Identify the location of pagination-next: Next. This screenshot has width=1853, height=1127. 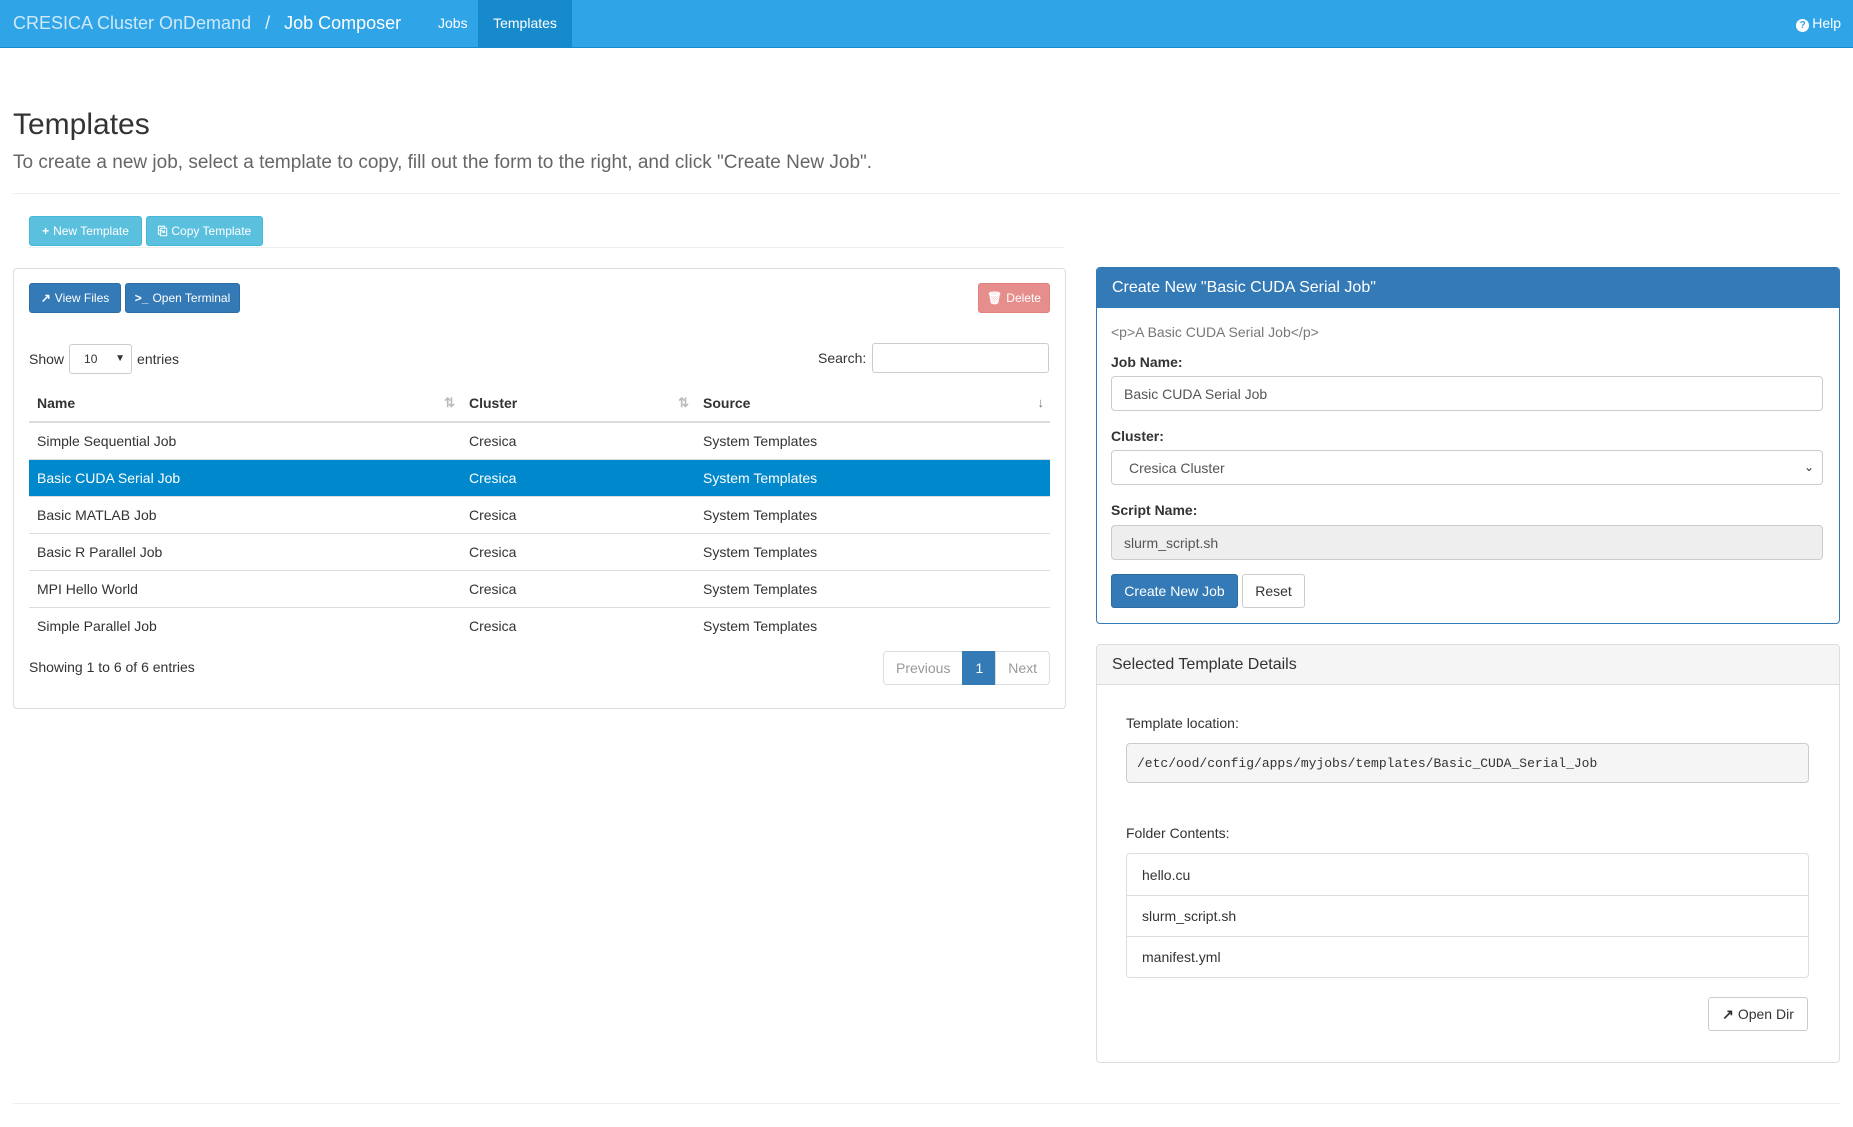
(1023, 668).